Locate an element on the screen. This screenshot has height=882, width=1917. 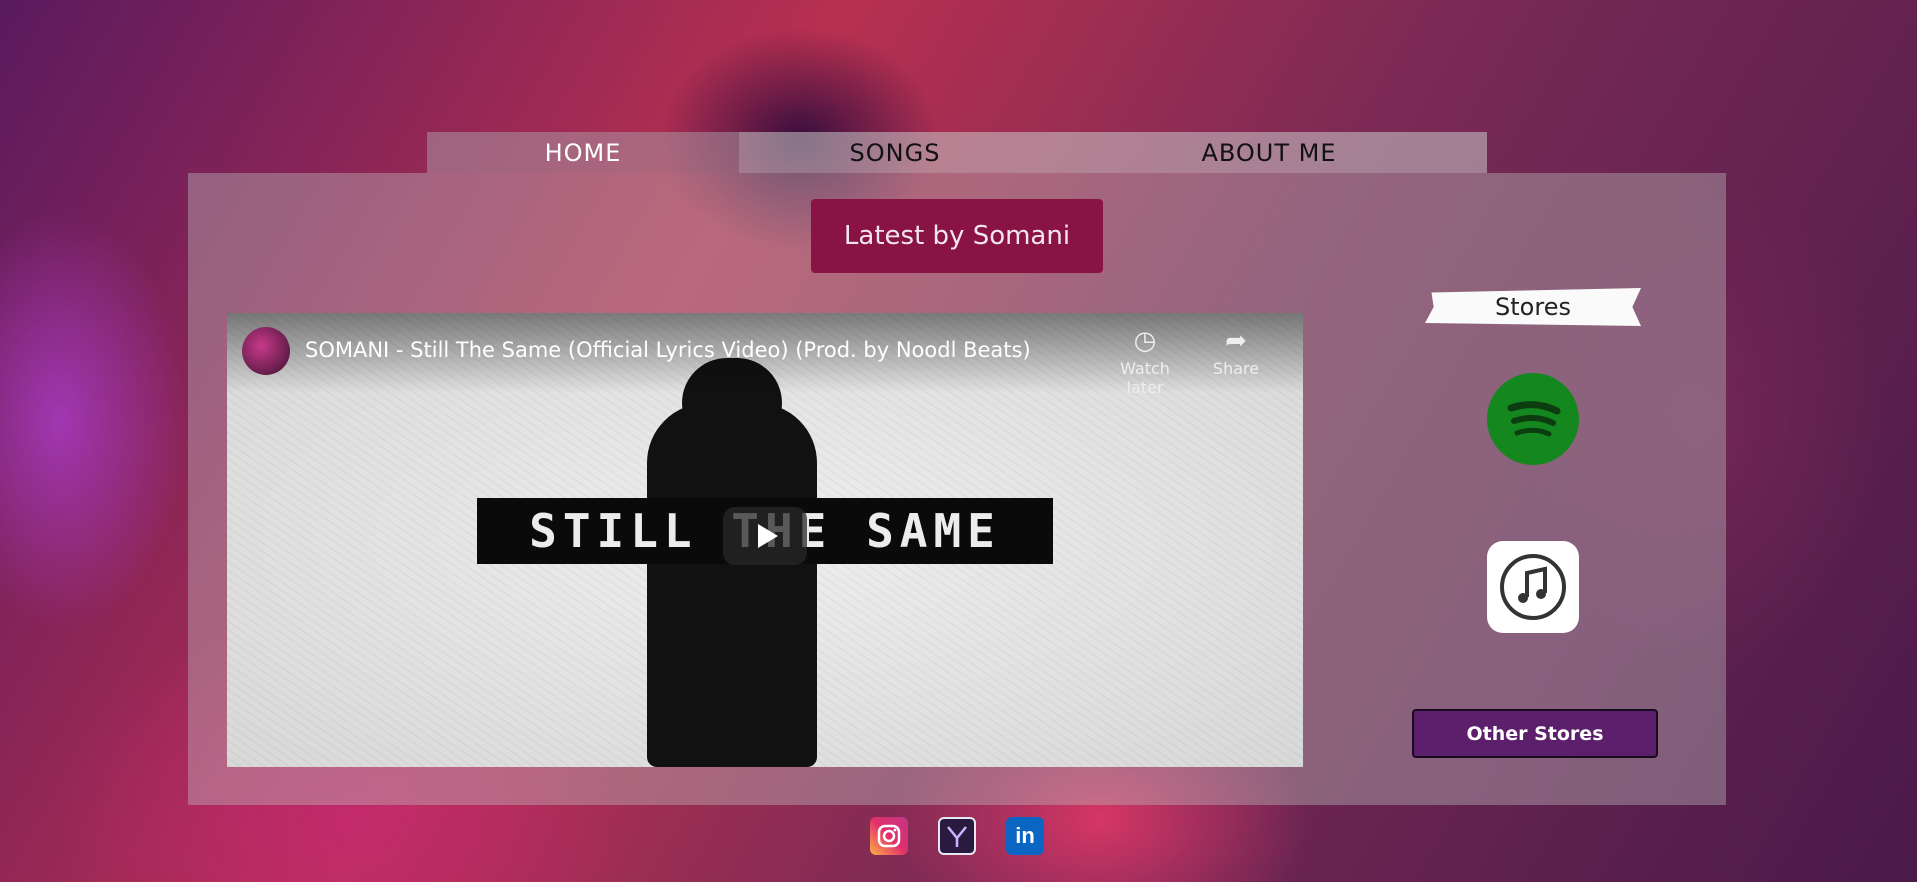
nav-home-tab: HOME is located at coordinates (583, 152).